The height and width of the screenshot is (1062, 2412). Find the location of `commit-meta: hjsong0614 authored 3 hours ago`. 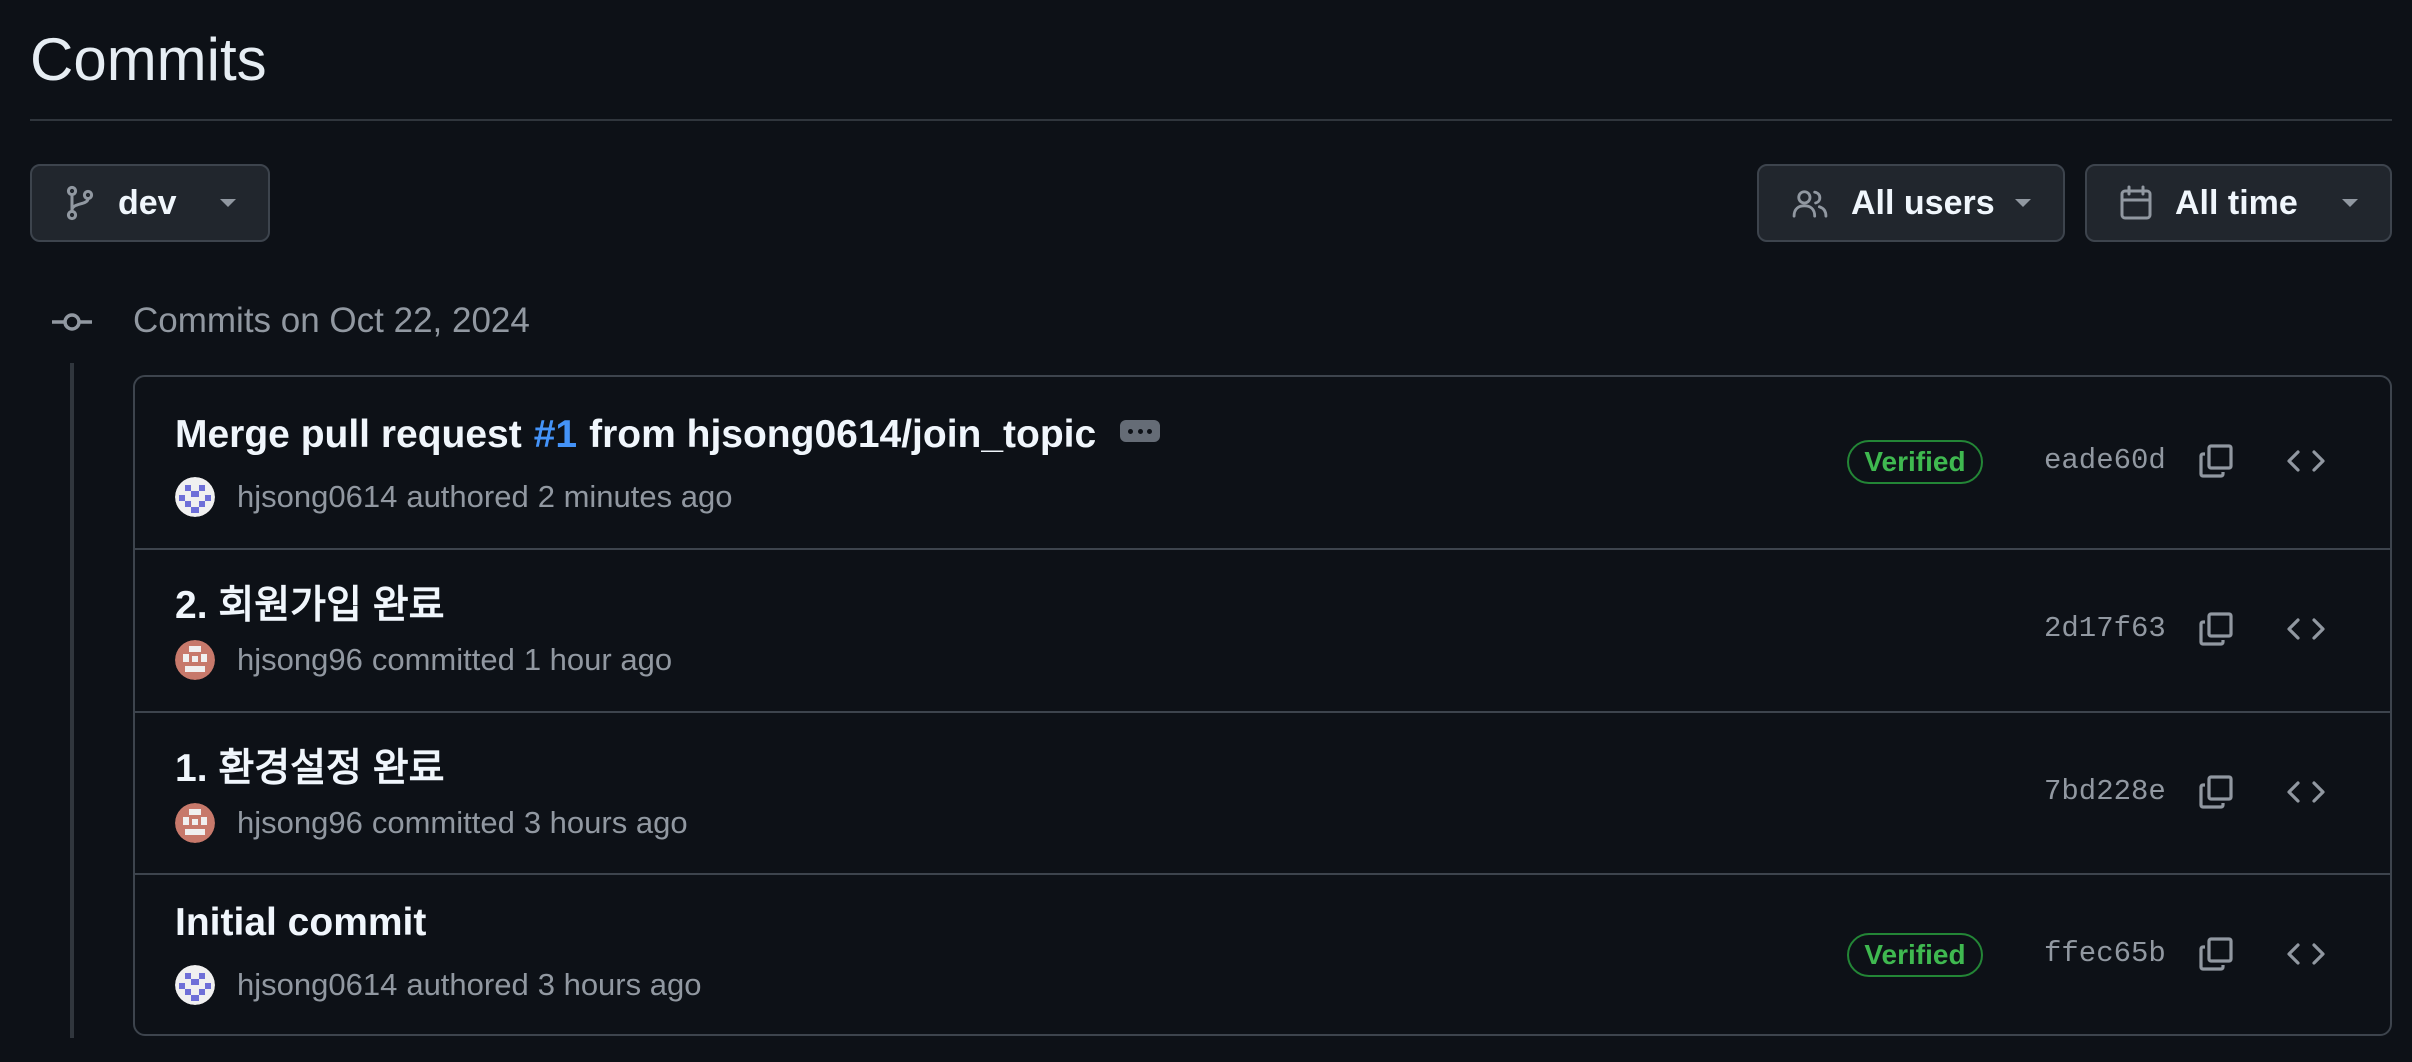

commit-meta: hjsong0614 authored 3 hours ago is located at coordinates (438, 985).